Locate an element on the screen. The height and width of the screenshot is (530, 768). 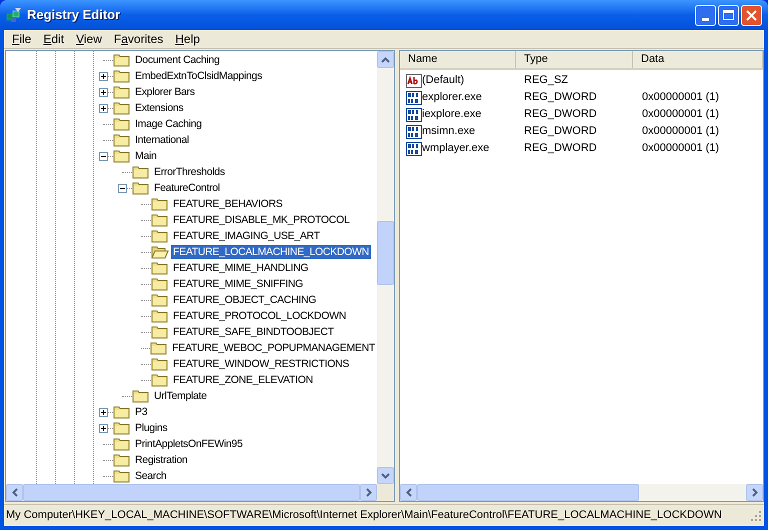
value-name: msimn.exe is located at coordinates (449, 131).